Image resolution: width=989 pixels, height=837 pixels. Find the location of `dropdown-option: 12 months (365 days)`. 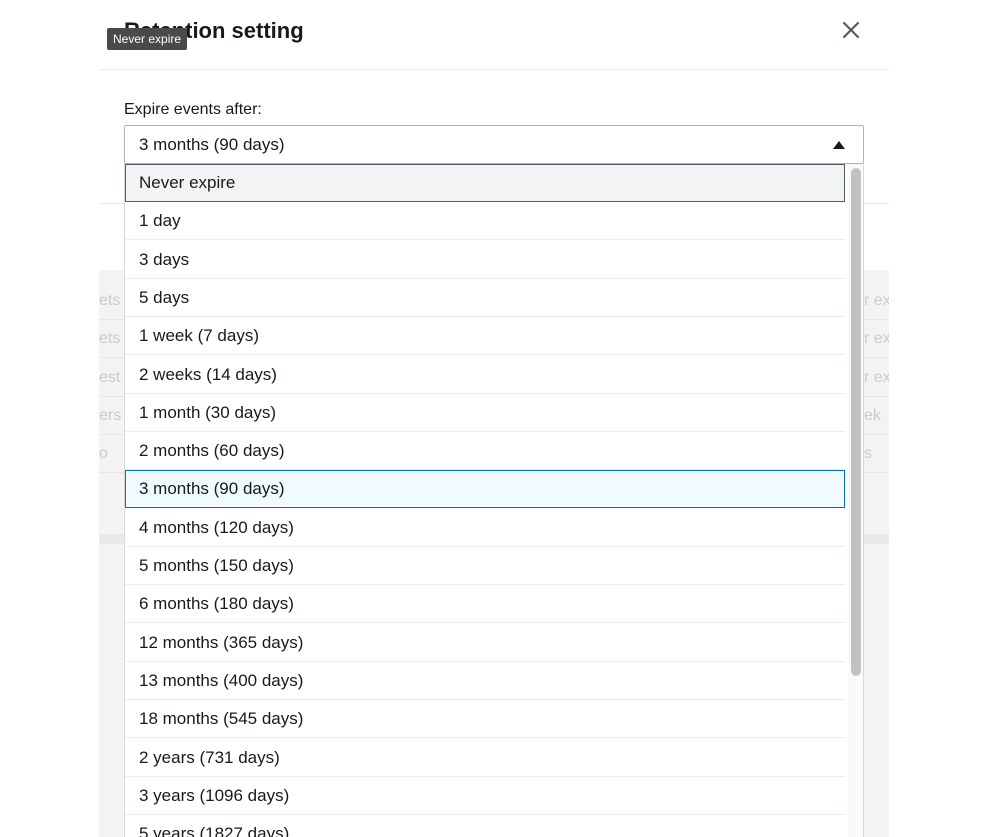

dropdown-option: 12 months (365 days) is located at coordinates (485, 643).